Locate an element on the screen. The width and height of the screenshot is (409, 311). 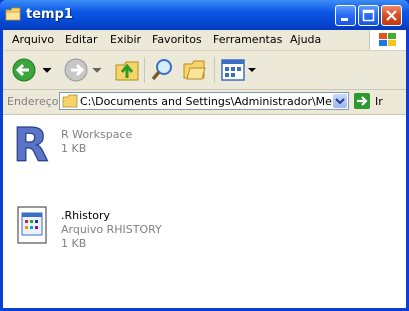
file-item-rhistory: .Rhistory Arquivo RHISTORY 1 KB is located at coordinates (153, 231).